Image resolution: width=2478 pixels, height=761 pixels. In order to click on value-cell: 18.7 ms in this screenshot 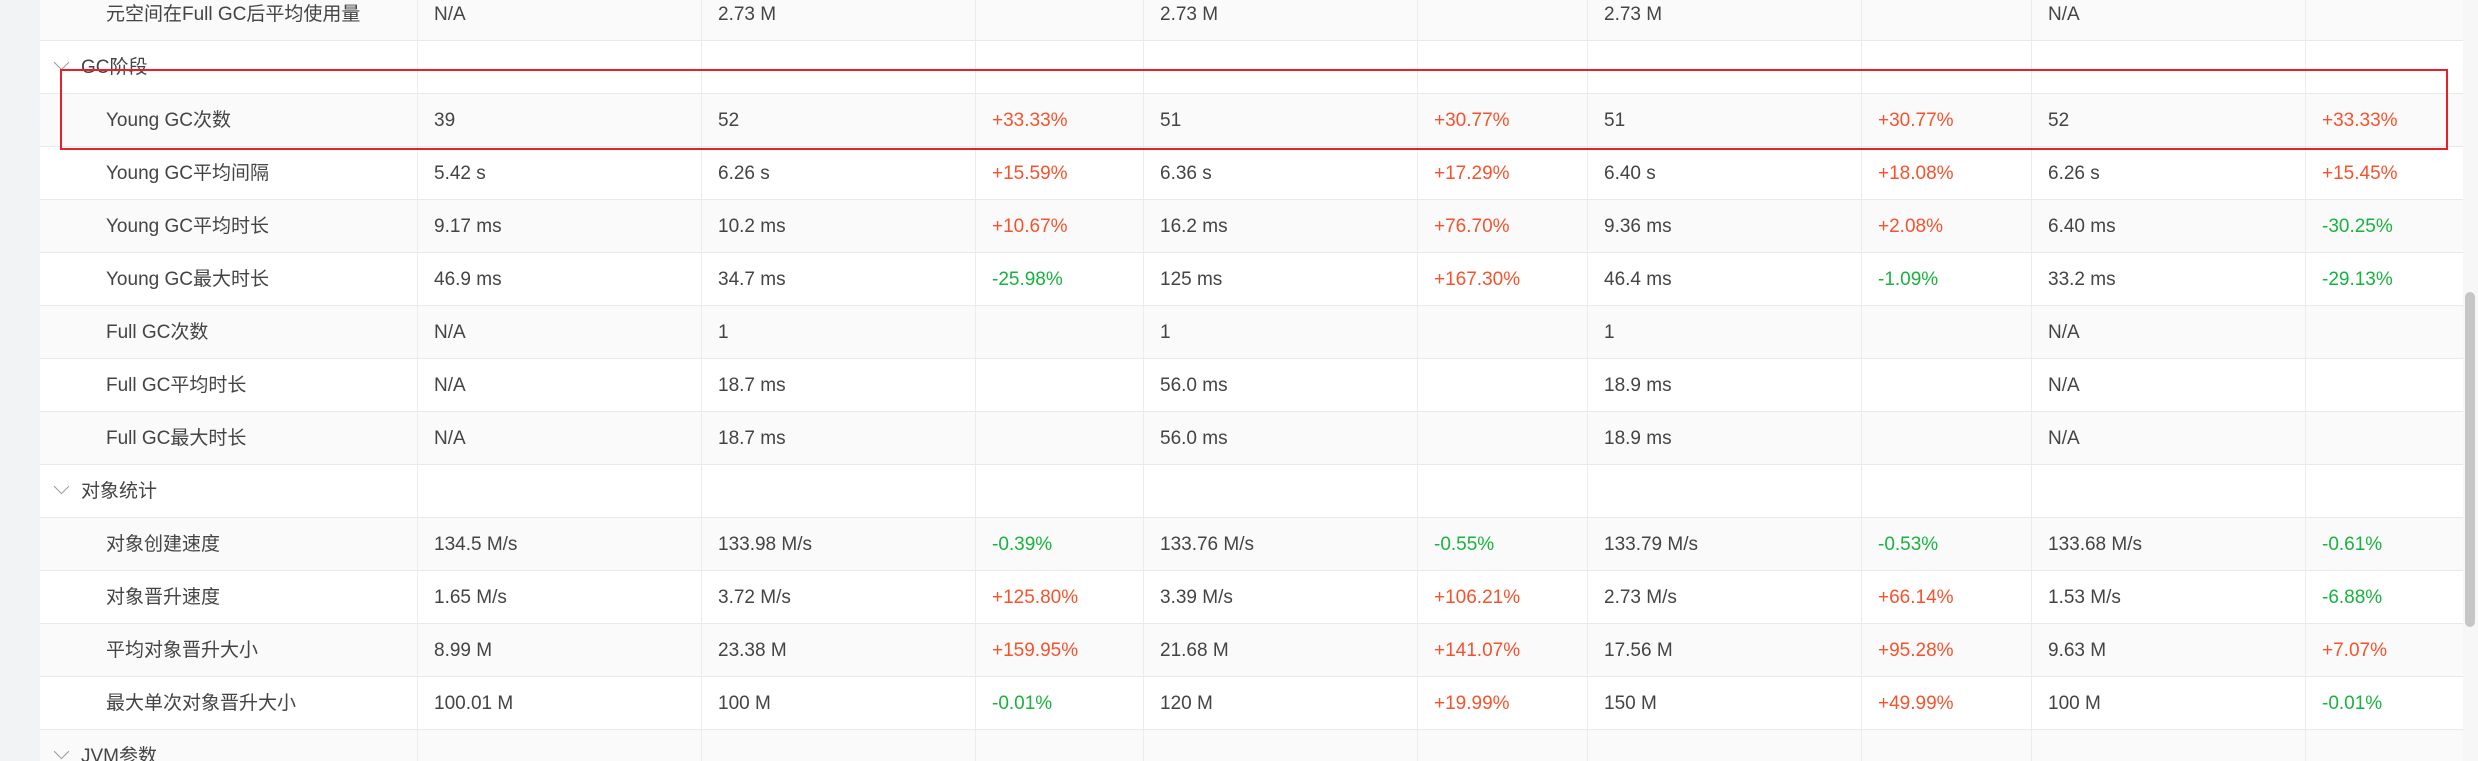, I will do `click(839, 438)`.